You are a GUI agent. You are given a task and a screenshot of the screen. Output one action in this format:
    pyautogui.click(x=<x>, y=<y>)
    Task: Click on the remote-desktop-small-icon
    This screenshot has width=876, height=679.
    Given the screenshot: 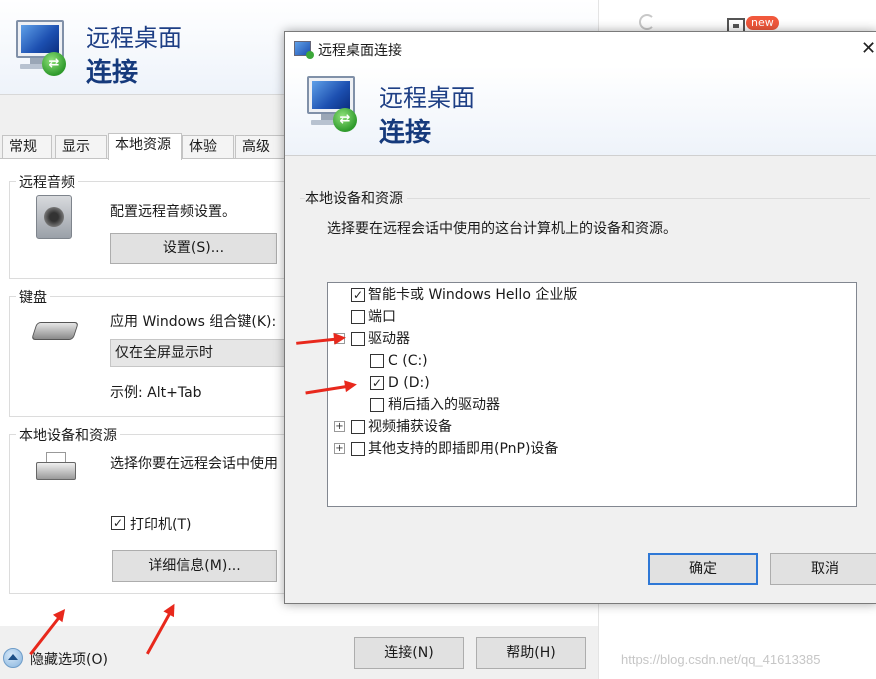 What is the action you would take?
    pyautogui.click(x=304, y=50)
    